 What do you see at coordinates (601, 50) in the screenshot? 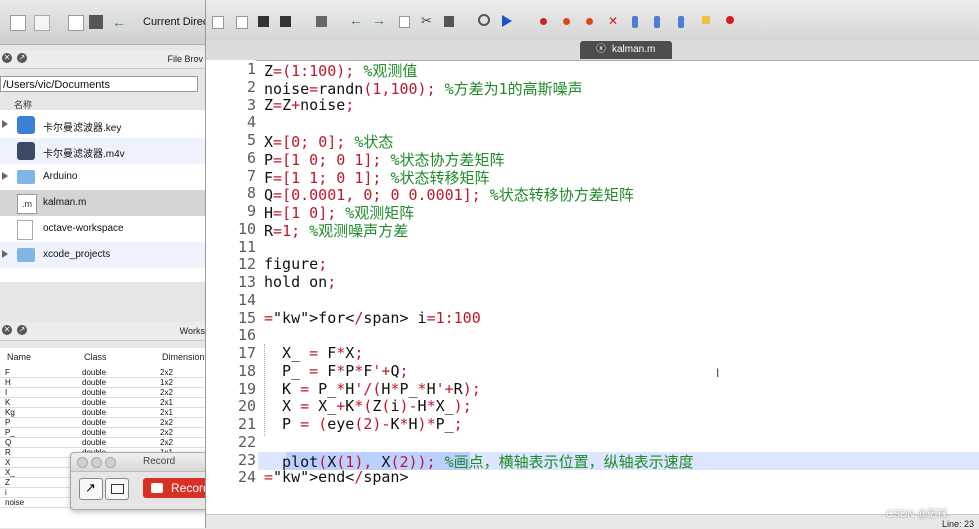
I see `close-tab-icon: ⓧ` at bounding box center [601, 50].